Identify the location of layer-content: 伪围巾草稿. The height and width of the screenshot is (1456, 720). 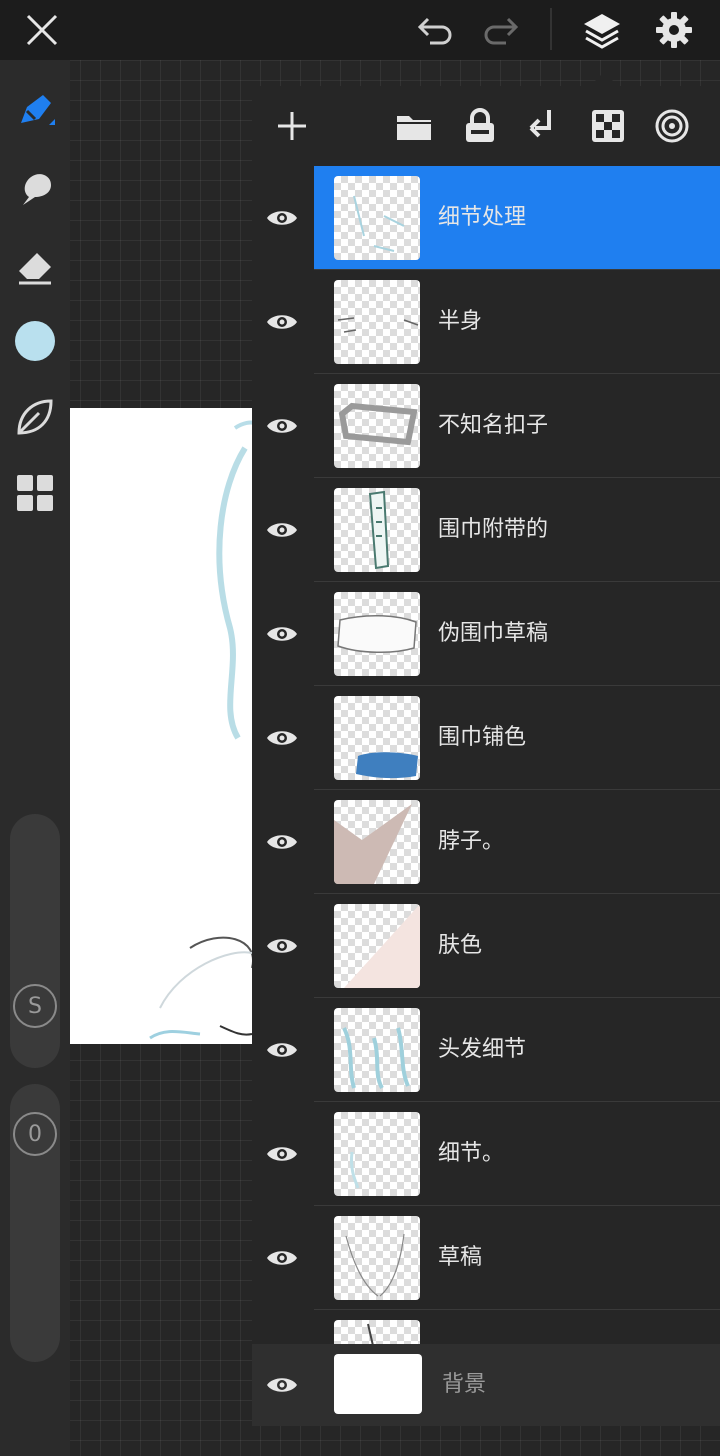
(517, 634).